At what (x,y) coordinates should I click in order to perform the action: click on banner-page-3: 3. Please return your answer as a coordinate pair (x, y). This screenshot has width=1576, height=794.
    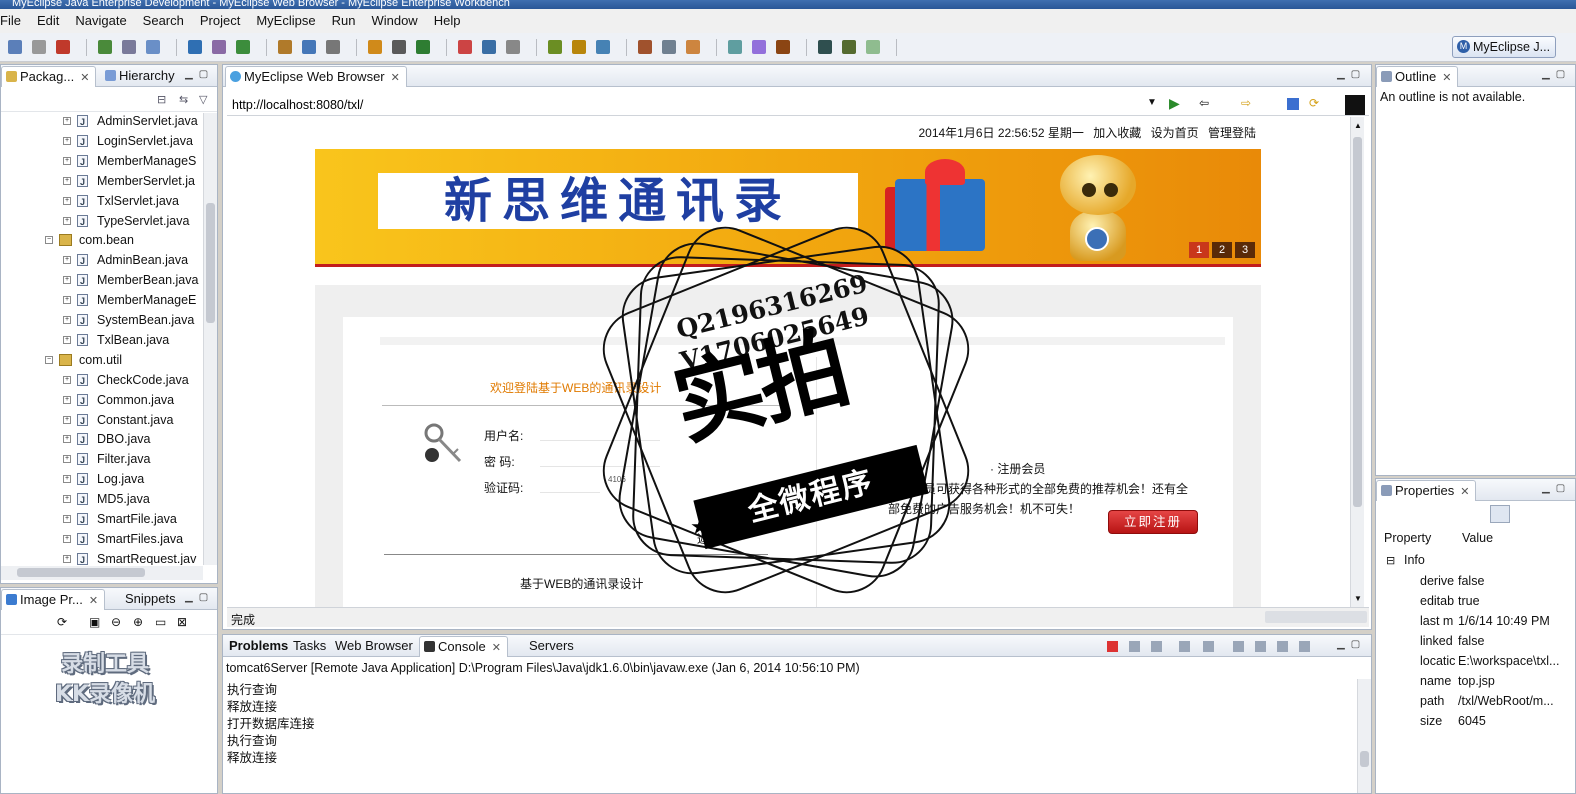
    Looking at the image, I should click on (1245, 250).